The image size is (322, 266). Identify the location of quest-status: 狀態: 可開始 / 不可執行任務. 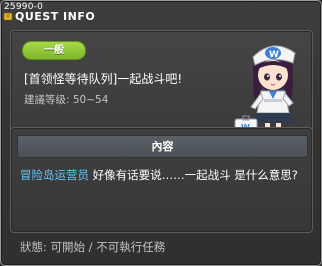
(93, 247).